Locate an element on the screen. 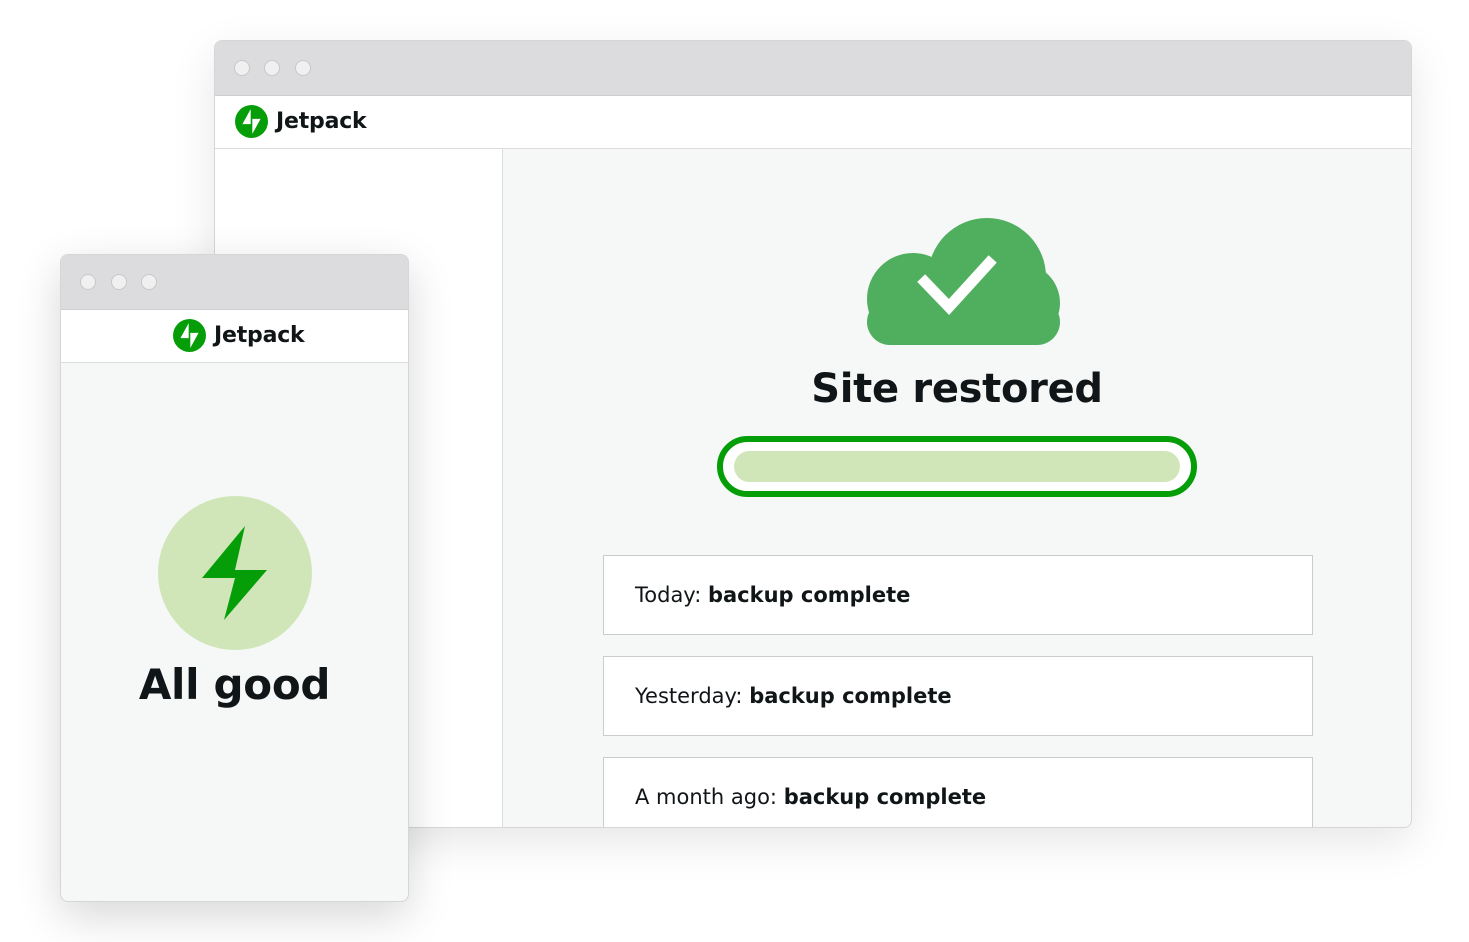 The height and width of the screenshot is (942, 1469). cloud-check-icon is located at coordinates (959, 278).